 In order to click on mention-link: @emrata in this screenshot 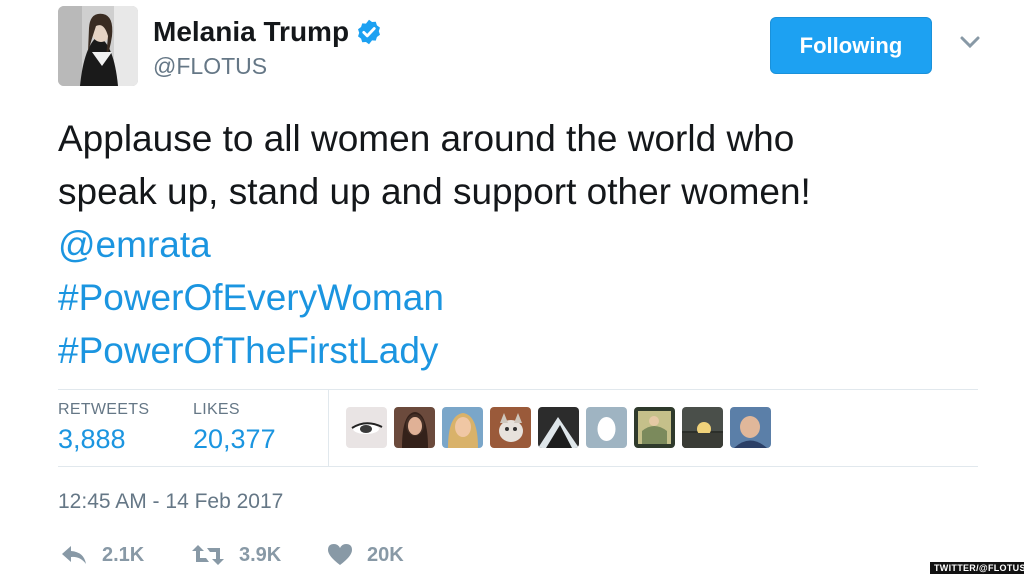, I will do `click(523, 244)`.